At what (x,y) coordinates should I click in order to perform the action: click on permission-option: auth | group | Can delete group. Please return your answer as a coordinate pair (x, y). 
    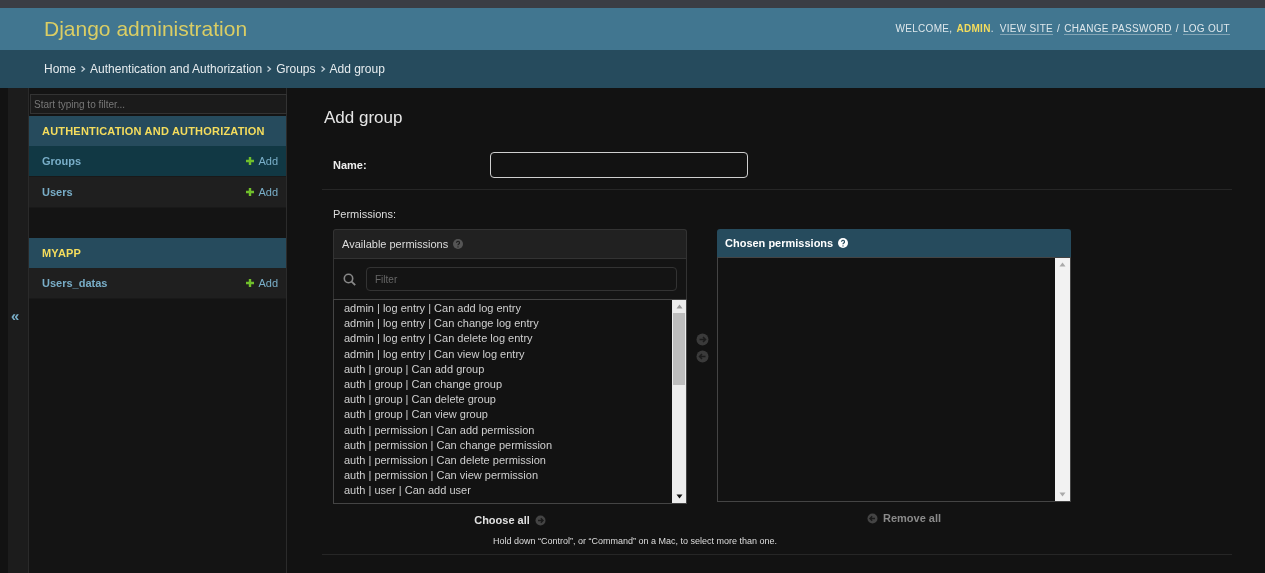
    Looking at the image, I should click on (508, 400).